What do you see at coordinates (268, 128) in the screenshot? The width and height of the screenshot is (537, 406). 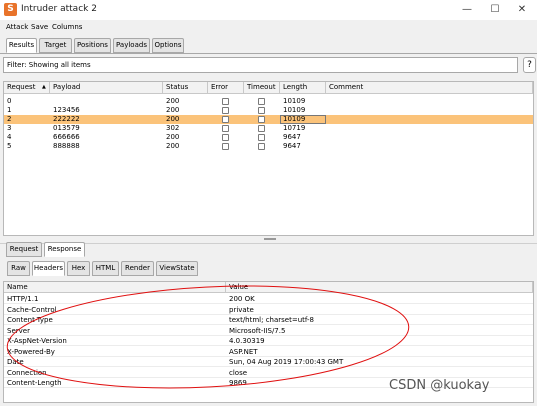 I see `table-row: 3 013579 302 10719` at bounding box center [268, 128].